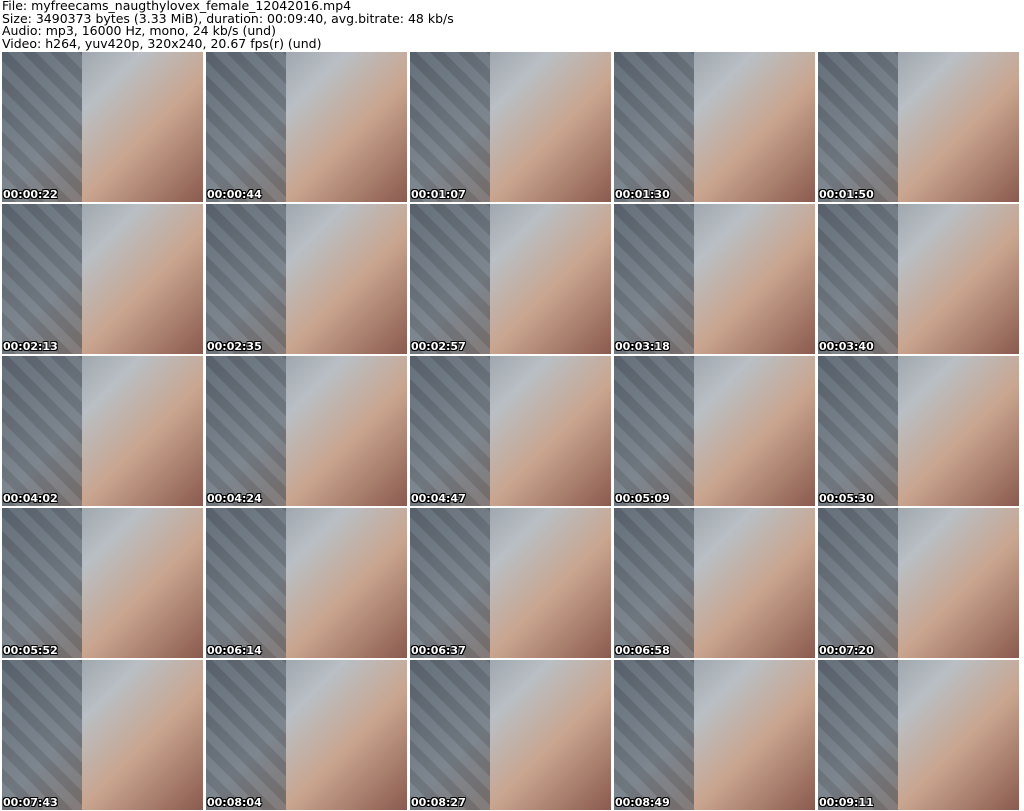 The image size is (1024, 811). Describe the element at coordinates (102, 279) in the screenshot. I see `video-frame-thumbnail: 00:02:13` at that location.